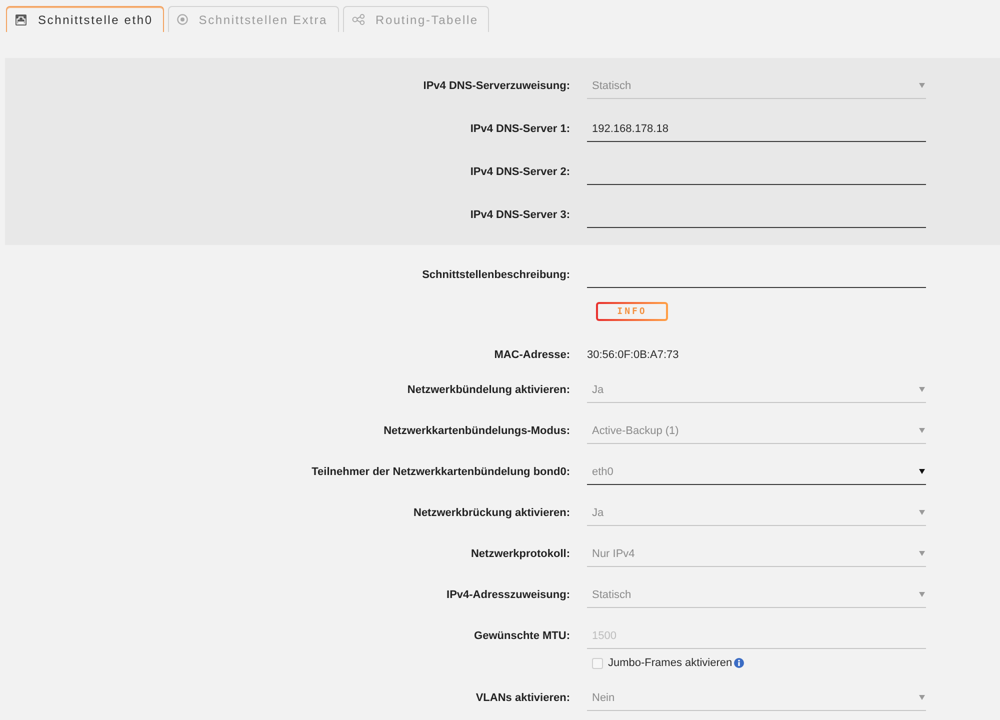 This screenshot has width=1000, height=720. What do you see at coordinates (21, 20) in the screenshot?
I see `ethernet-port-icon` at bounding box center [21, 20].